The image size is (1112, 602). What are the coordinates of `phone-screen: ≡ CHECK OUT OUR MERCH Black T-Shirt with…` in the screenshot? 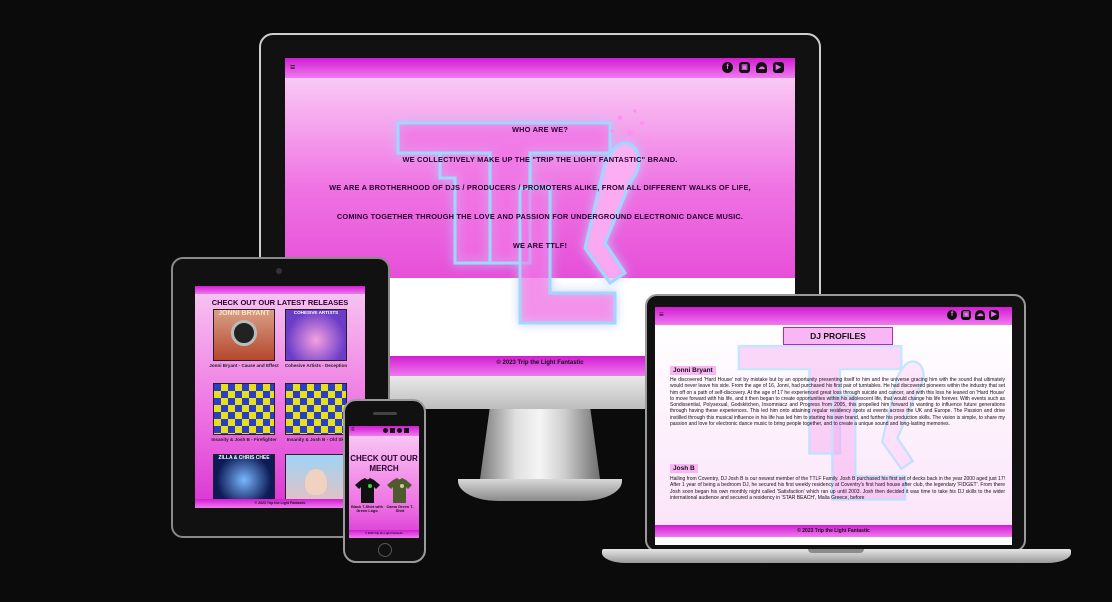 It's located at (384, 482).